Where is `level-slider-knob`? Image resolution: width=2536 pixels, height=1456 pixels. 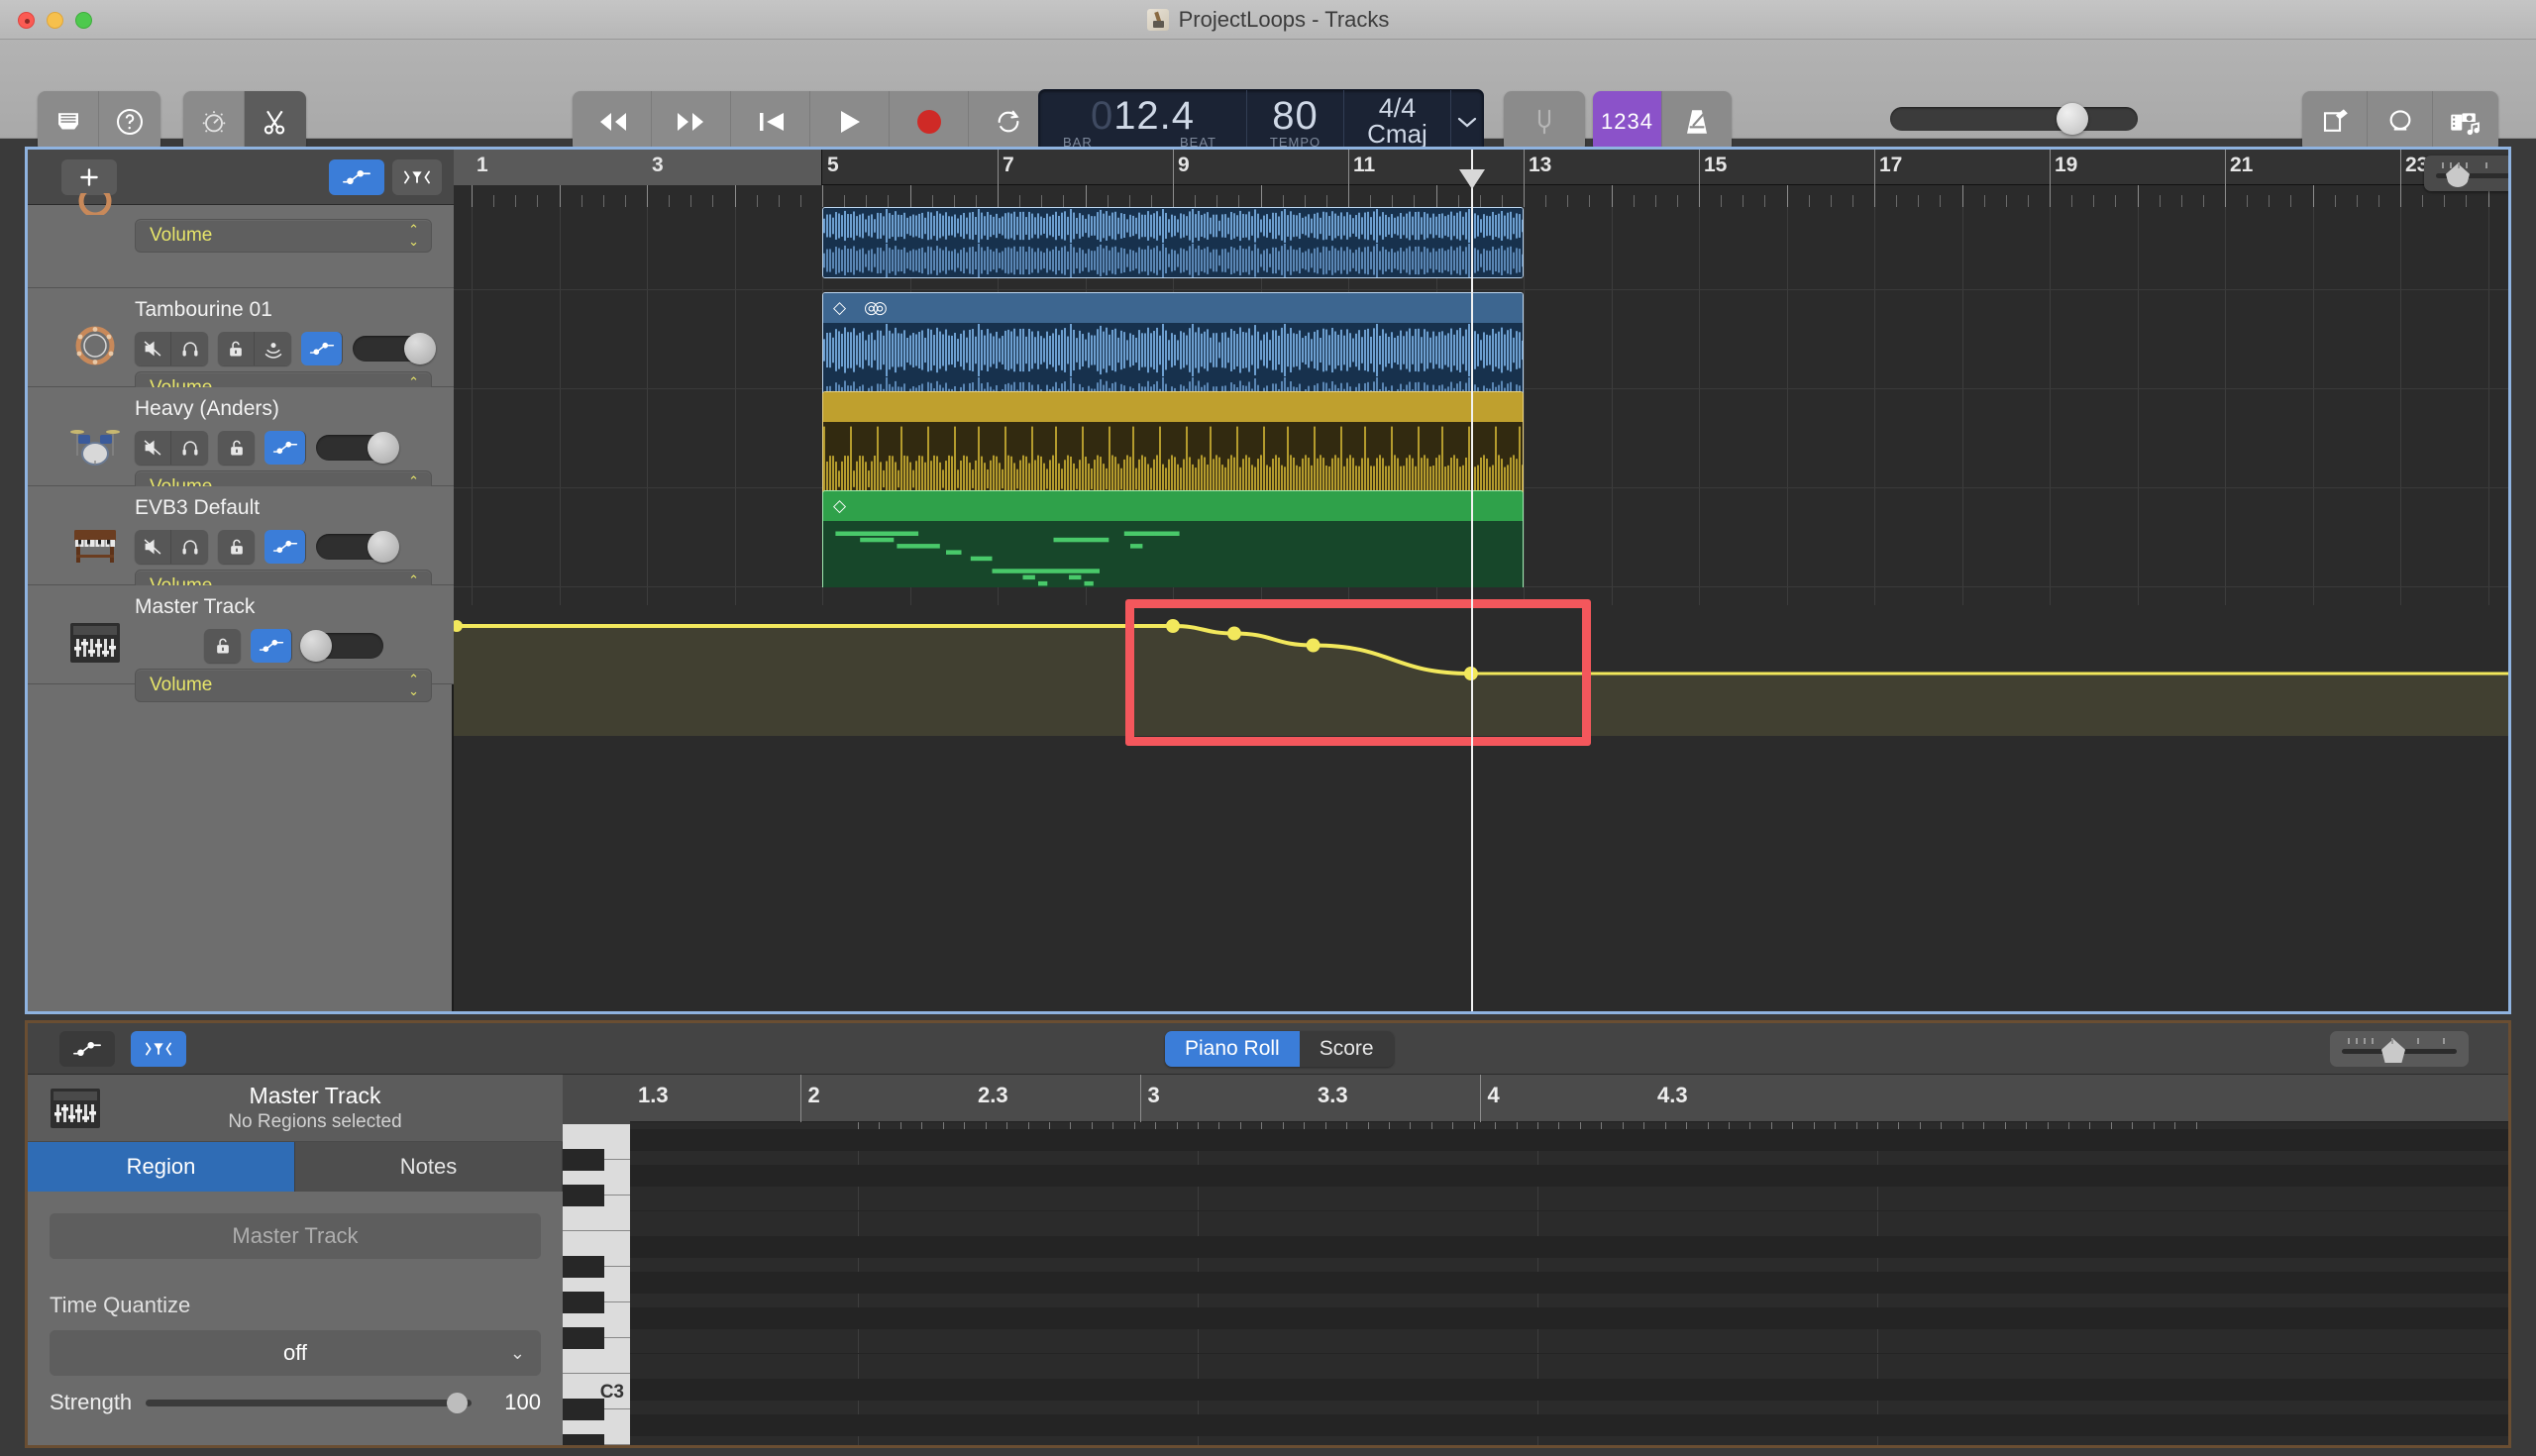 level-slider-knob is located at coordinates (2072, 119).